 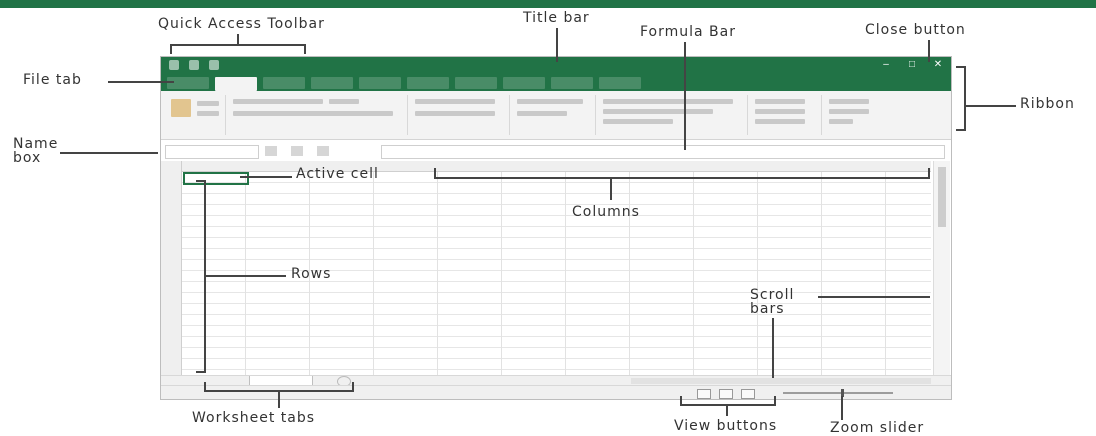 What do you see at coordinates (212, 152) in the screenshot?
I see `name-box` at bounding box center [212, 152].